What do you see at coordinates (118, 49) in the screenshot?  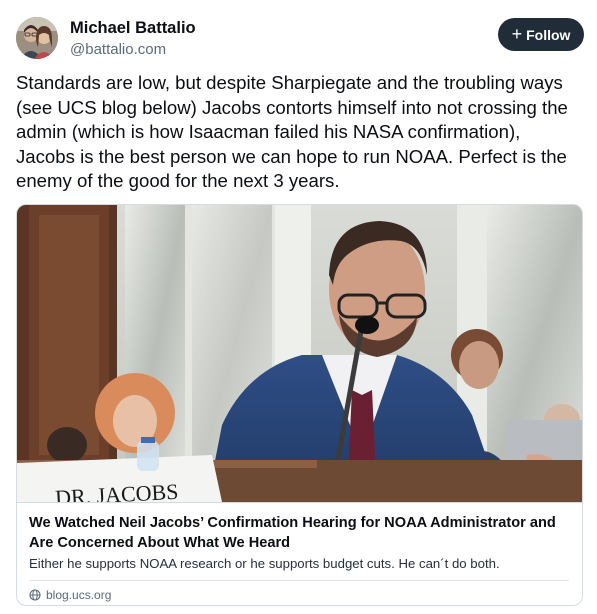 I see `author-handle: @battalio.com` at bounding box center [118, 49].